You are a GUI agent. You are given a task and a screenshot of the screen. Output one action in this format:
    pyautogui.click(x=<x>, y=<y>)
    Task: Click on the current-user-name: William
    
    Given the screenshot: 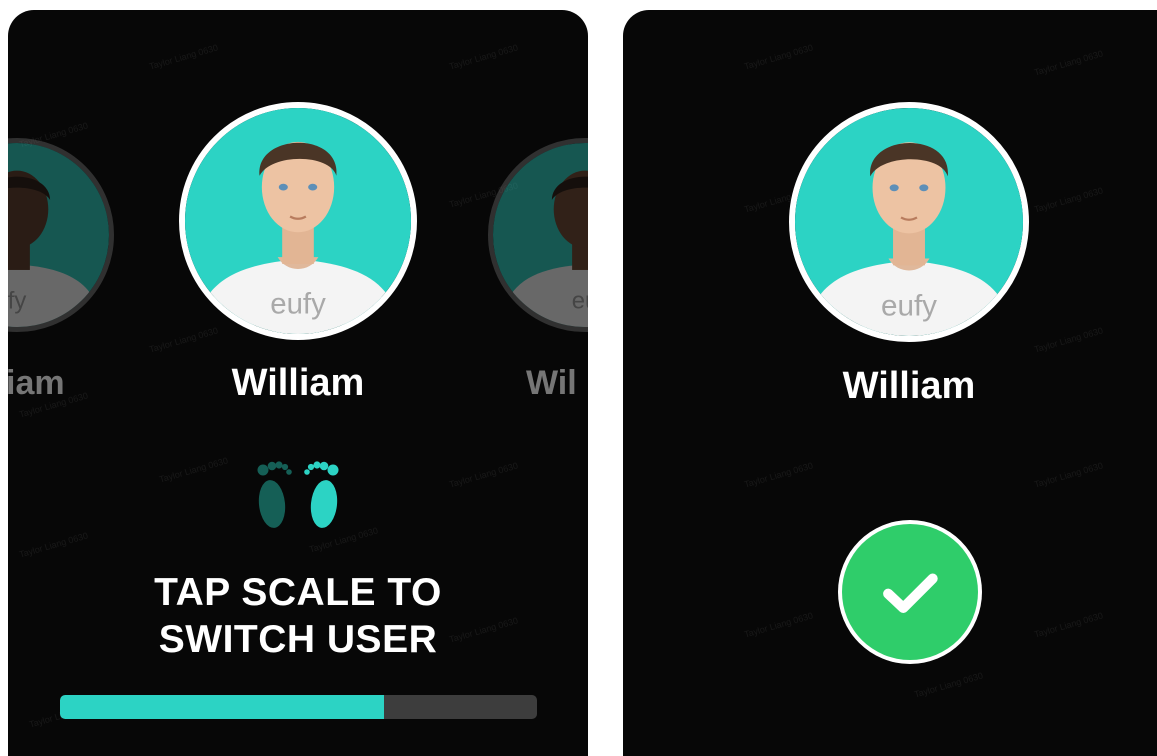 What is the action you would take?
    pyautogui.click(x=298, y=383)
    